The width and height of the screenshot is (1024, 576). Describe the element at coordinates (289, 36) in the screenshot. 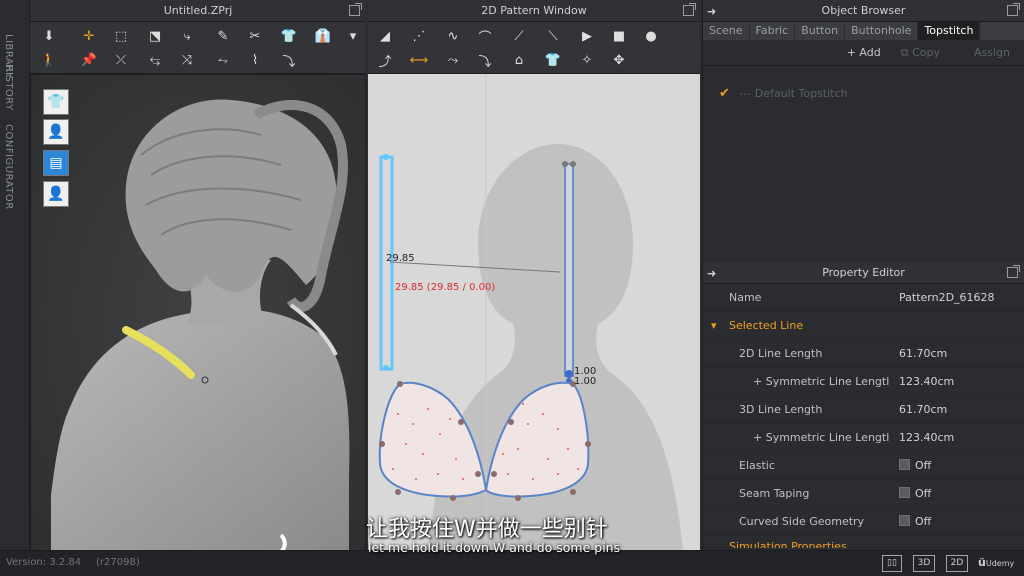

I see `garment-icon: 👕` at that location.